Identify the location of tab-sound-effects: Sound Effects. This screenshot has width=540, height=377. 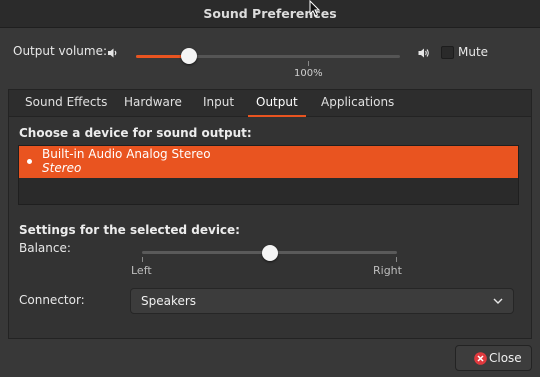
(66, 103).